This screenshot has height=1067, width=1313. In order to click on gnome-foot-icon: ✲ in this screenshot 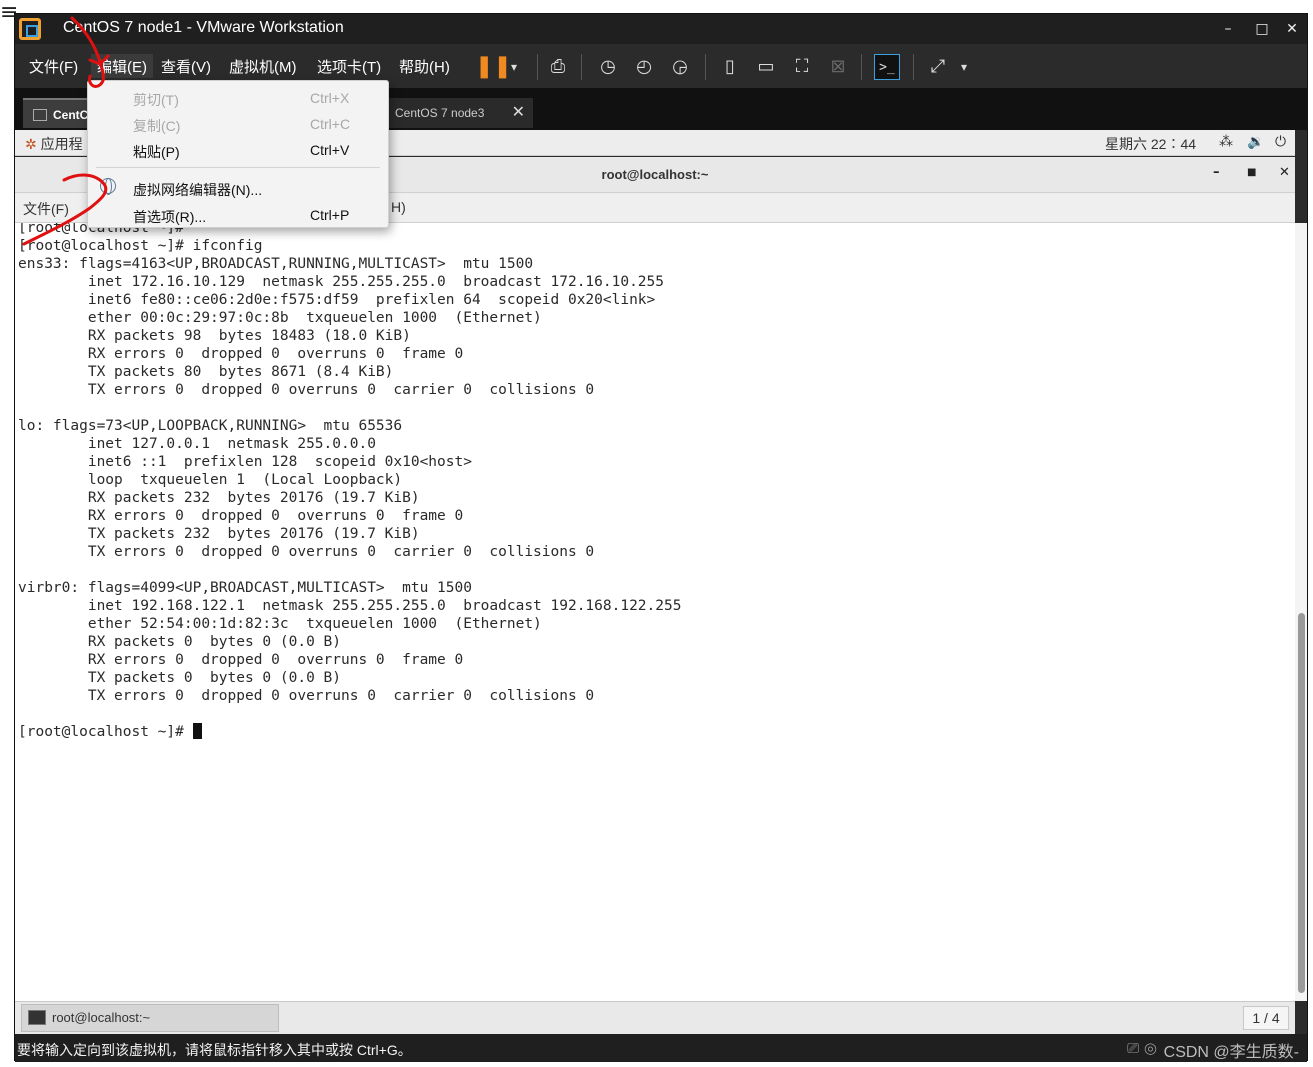, I will do `click(31, 144)`.